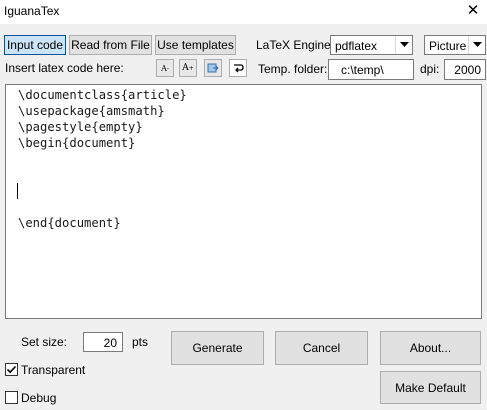 The width and height of the screenshot is (487, 410). I want to click on checkmark-icon, so click(11, 369).